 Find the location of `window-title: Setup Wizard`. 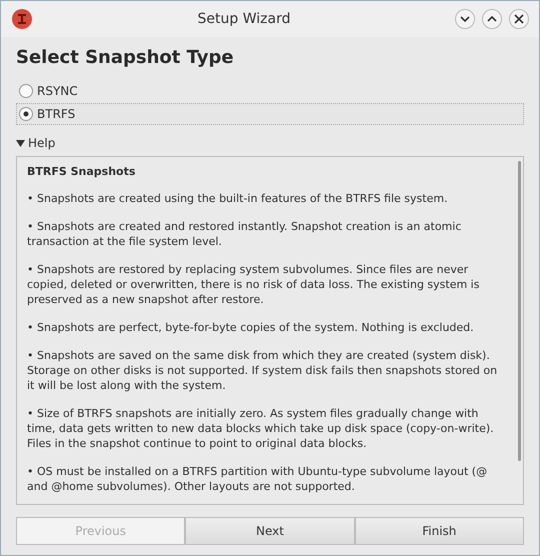

window-title: Setup Wizard is located at coordinates (244, 19).